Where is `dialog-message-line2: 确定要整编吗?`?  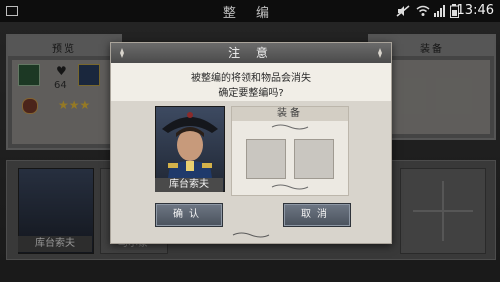
dialog-message-line2: 确定要整编吗? is located at coordinates (251, 93).